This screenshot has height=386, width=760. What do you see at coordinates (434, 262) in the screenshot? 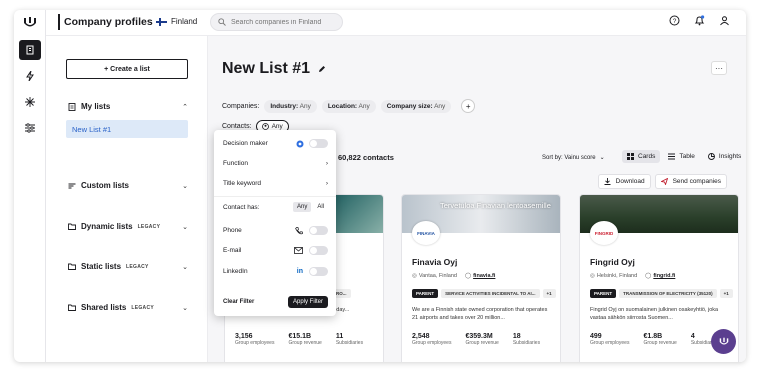
I see `company-name: Finavia Oyj` at bounding box center [434, 262].